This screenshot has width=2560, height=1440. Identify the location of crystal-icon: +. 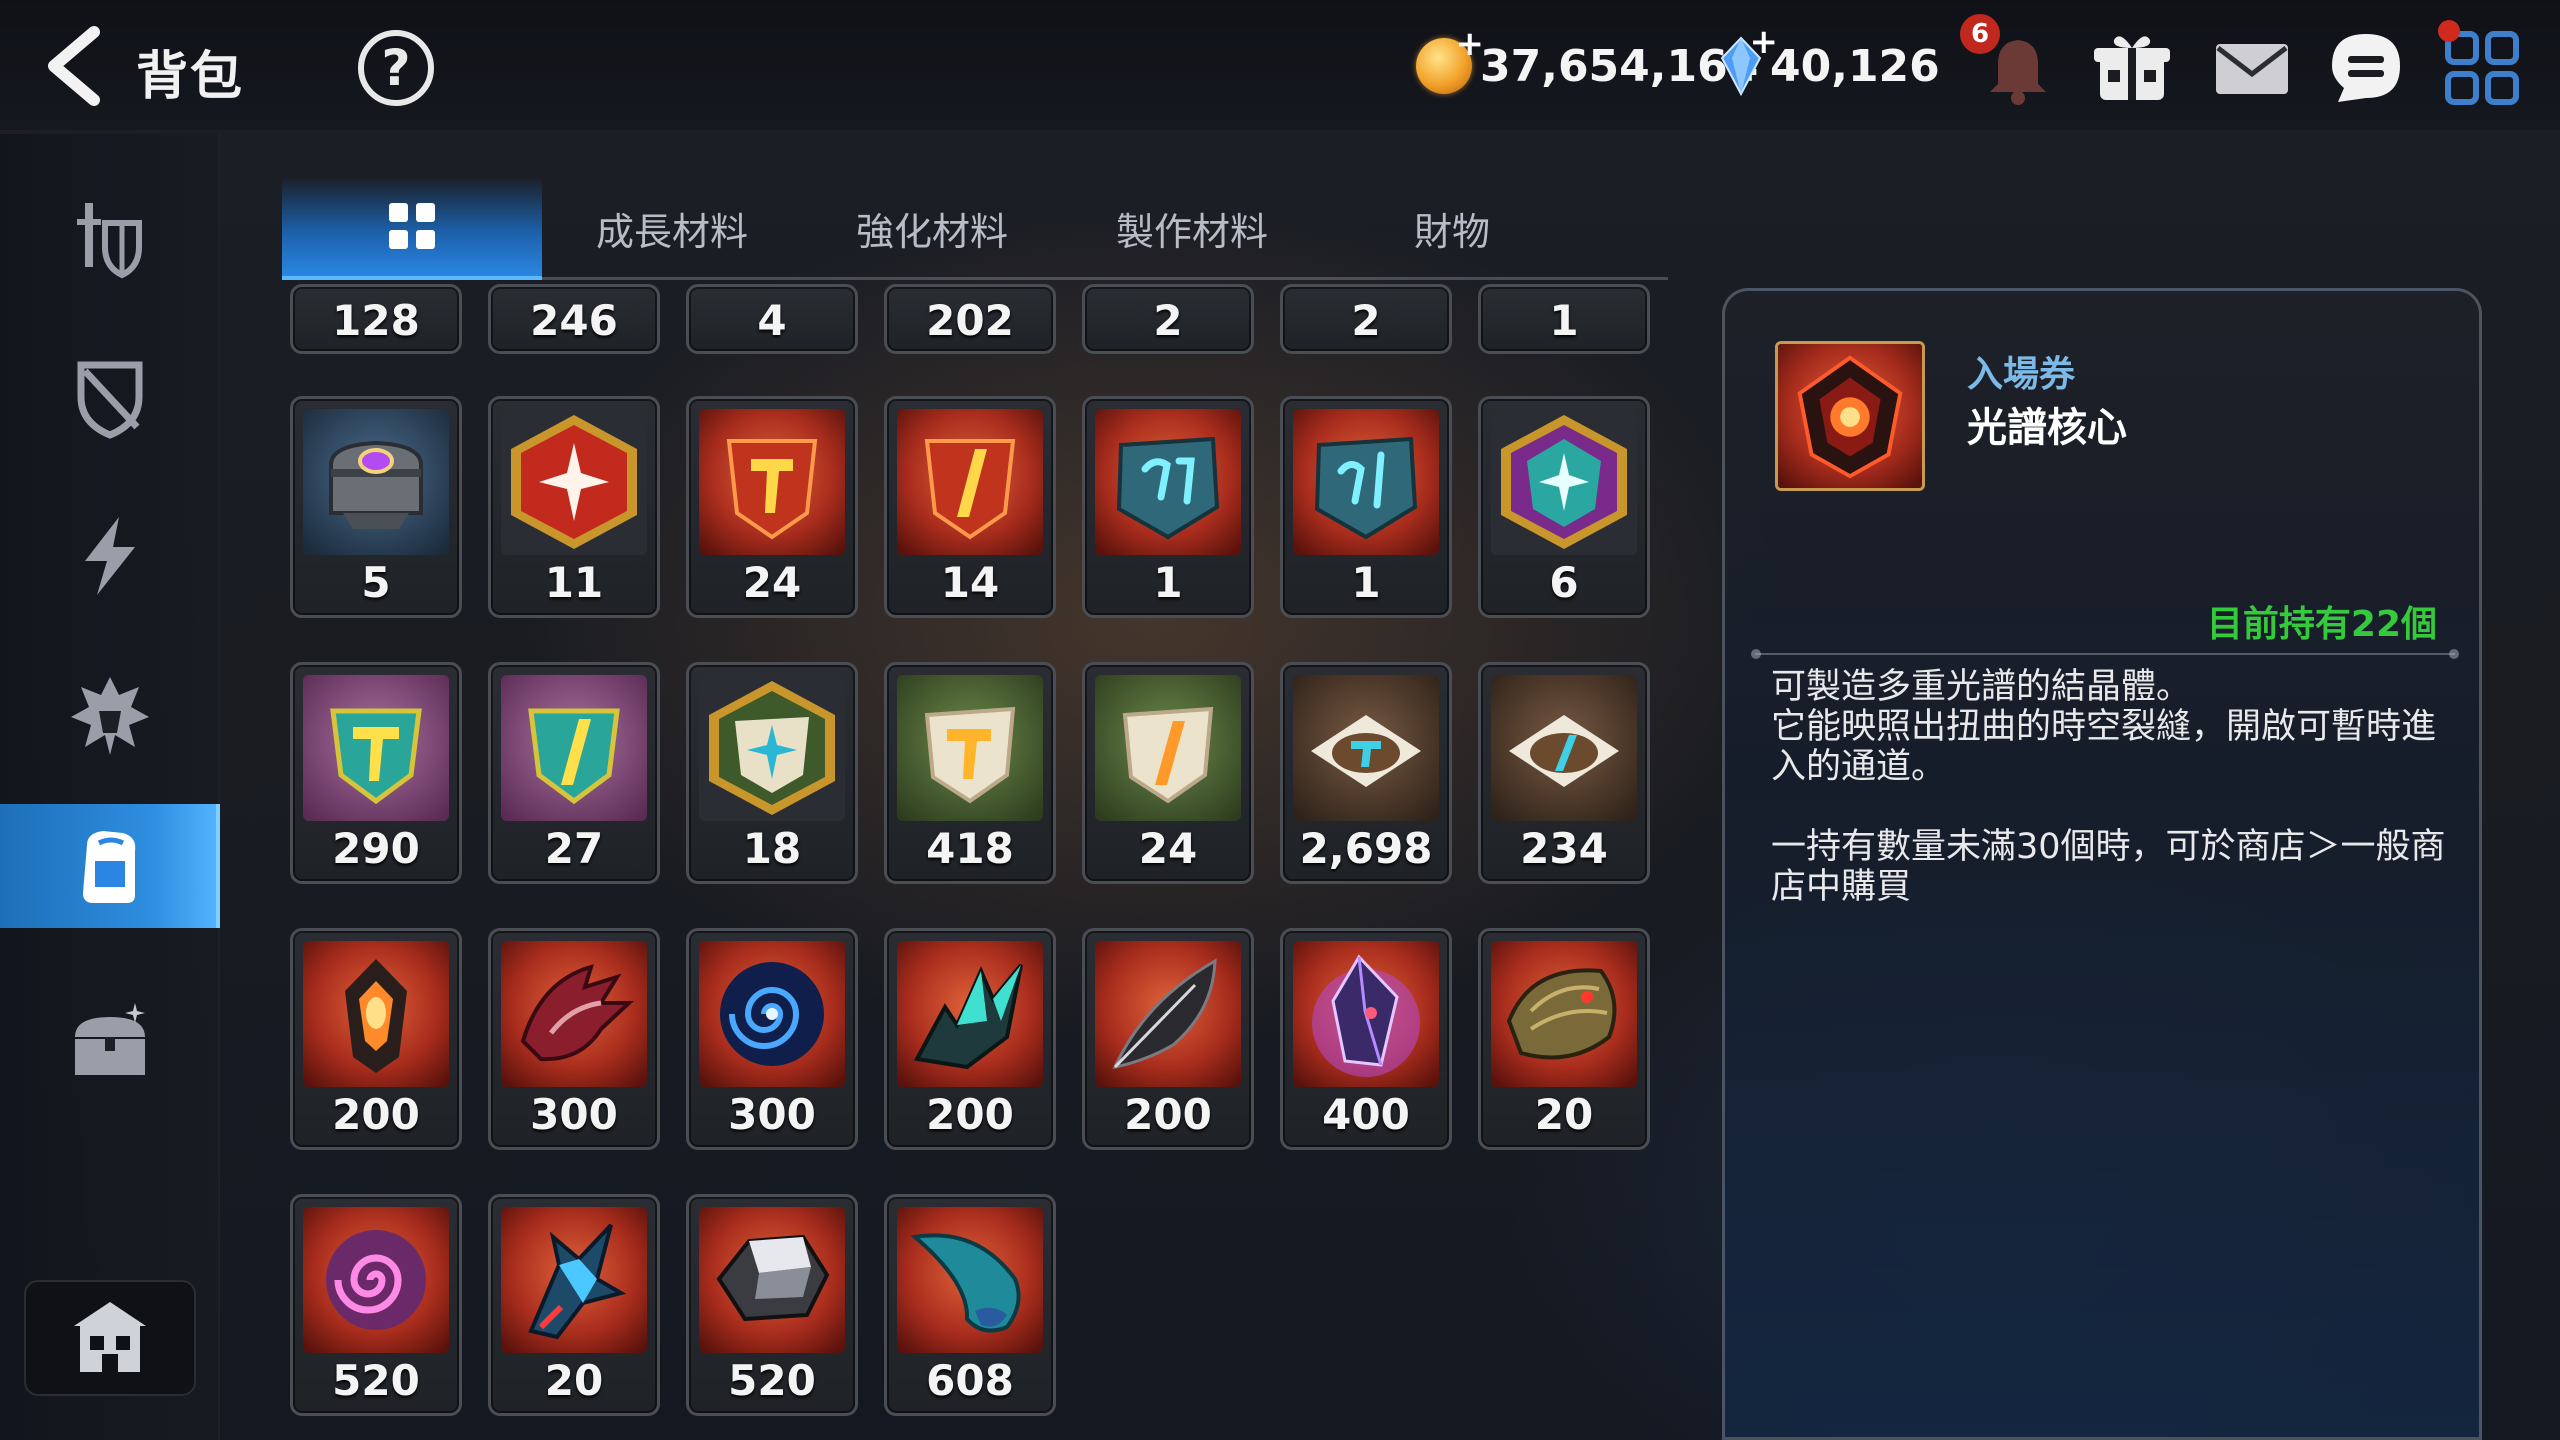
(1749, 59).